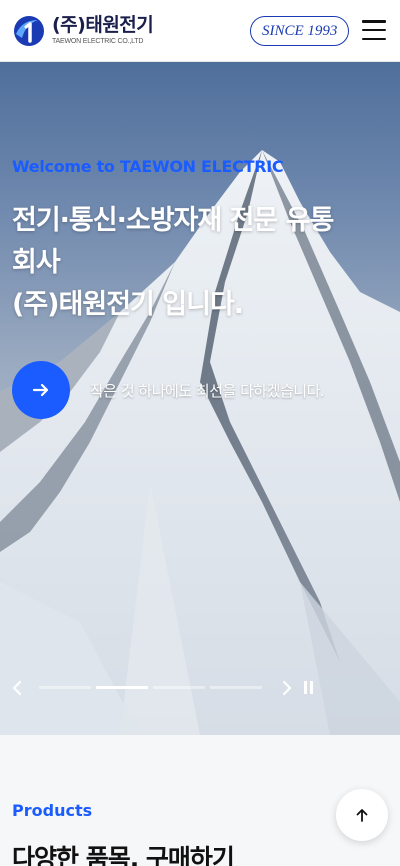 This screenshot has width=400, height=866. I want to click on slider-progress-bar-active, so click(122, 687).